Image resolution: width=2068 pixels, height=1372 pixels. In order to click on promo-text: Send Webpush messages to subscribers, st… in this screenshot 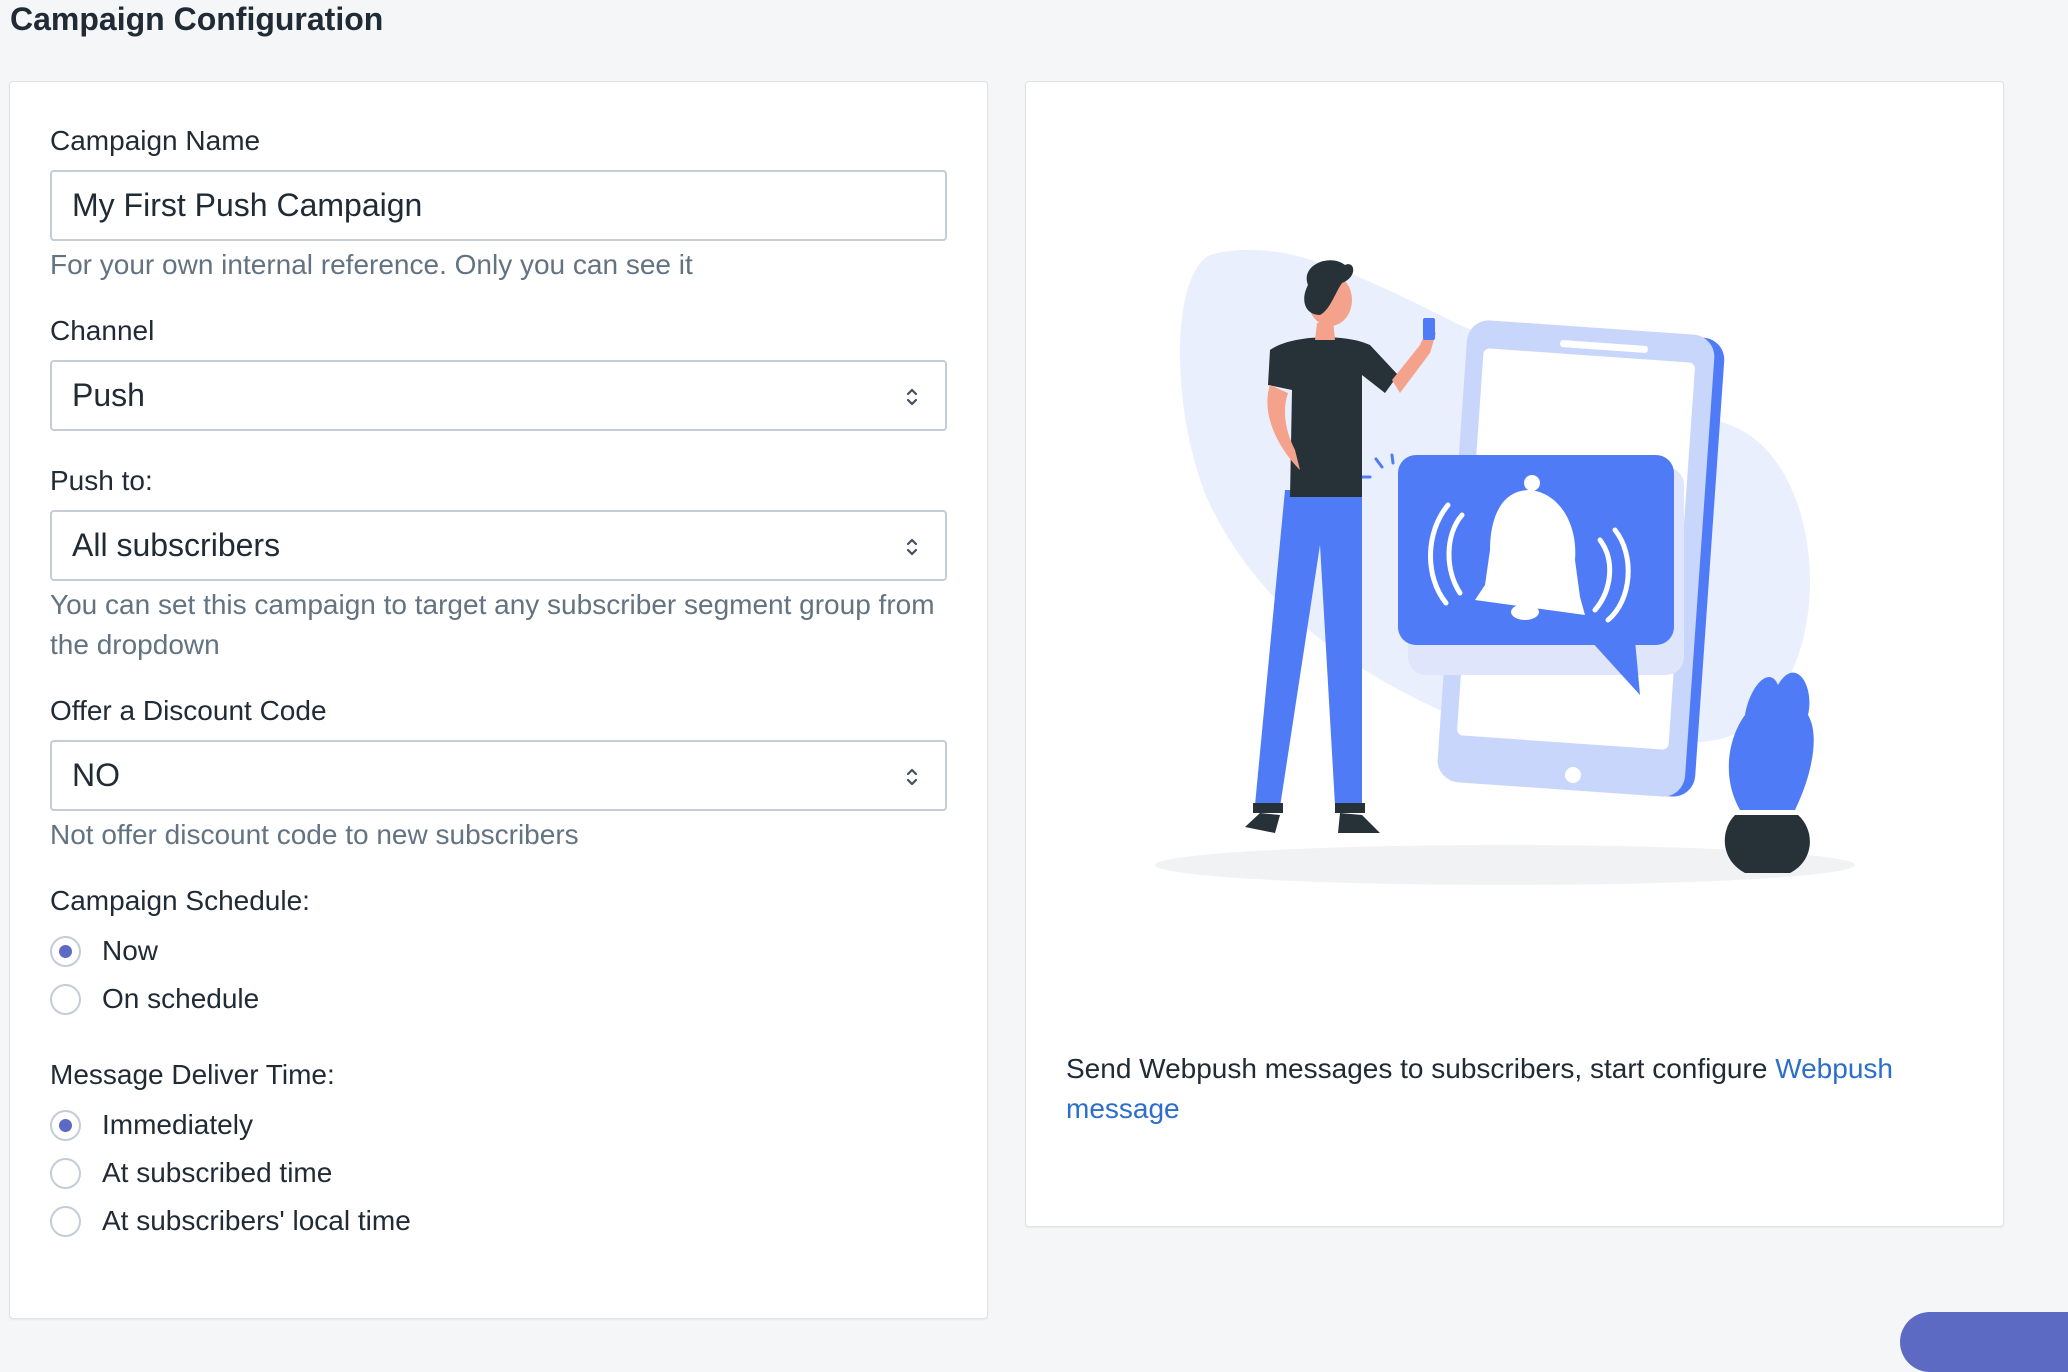, I will do `click(1516, 1089)`.